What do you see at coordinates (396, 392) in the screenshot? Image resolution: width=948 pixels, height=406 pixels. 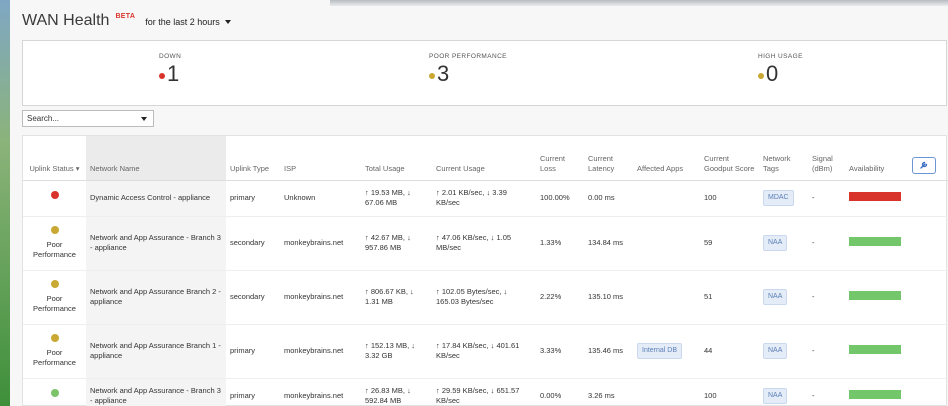 I see `total-usage-cell: ↑ 26.83 MB, ↓ 592.84 MB` at bounding box center [396, 392].